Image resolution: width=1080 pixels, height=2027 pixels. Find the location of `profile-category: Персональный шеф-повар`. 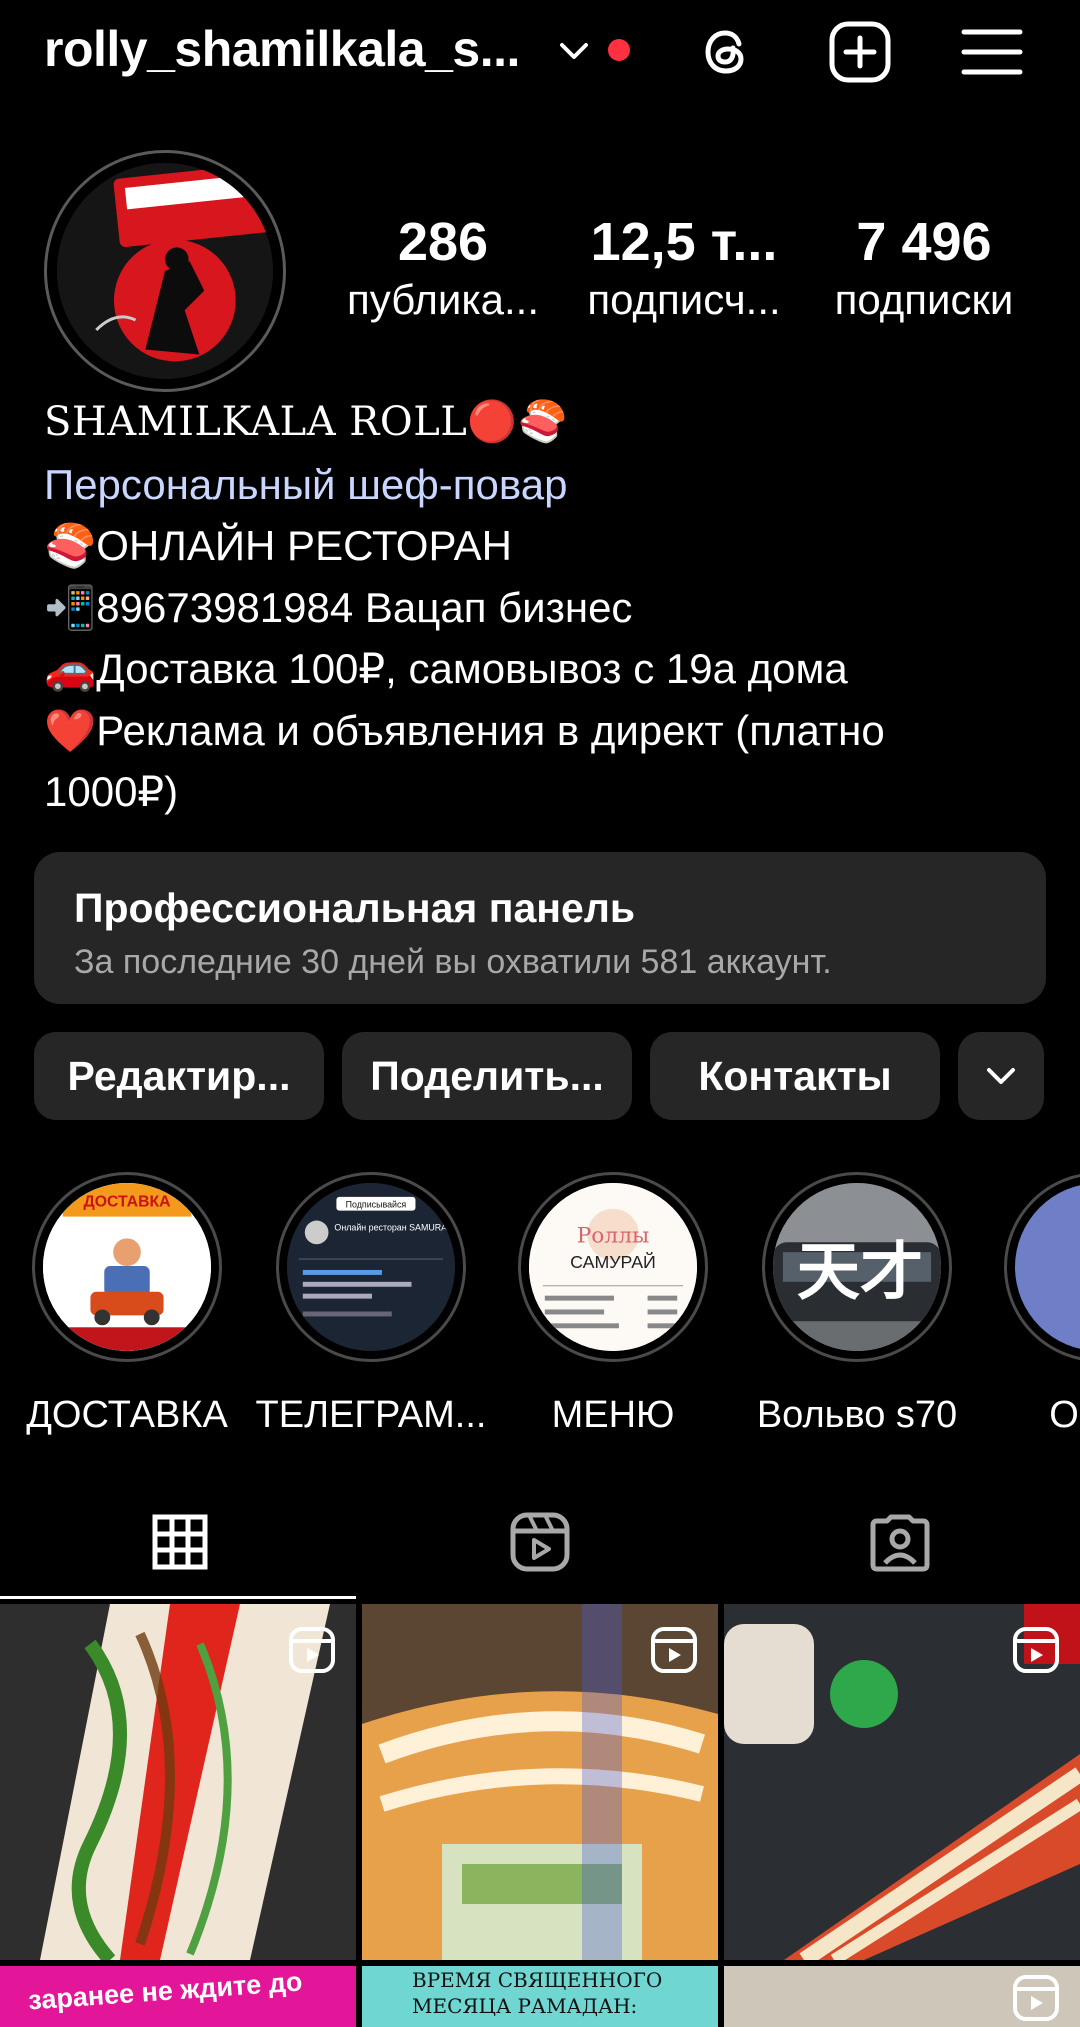

profile-category: Персональный шеф-повар is located at coordinates (544, 485).